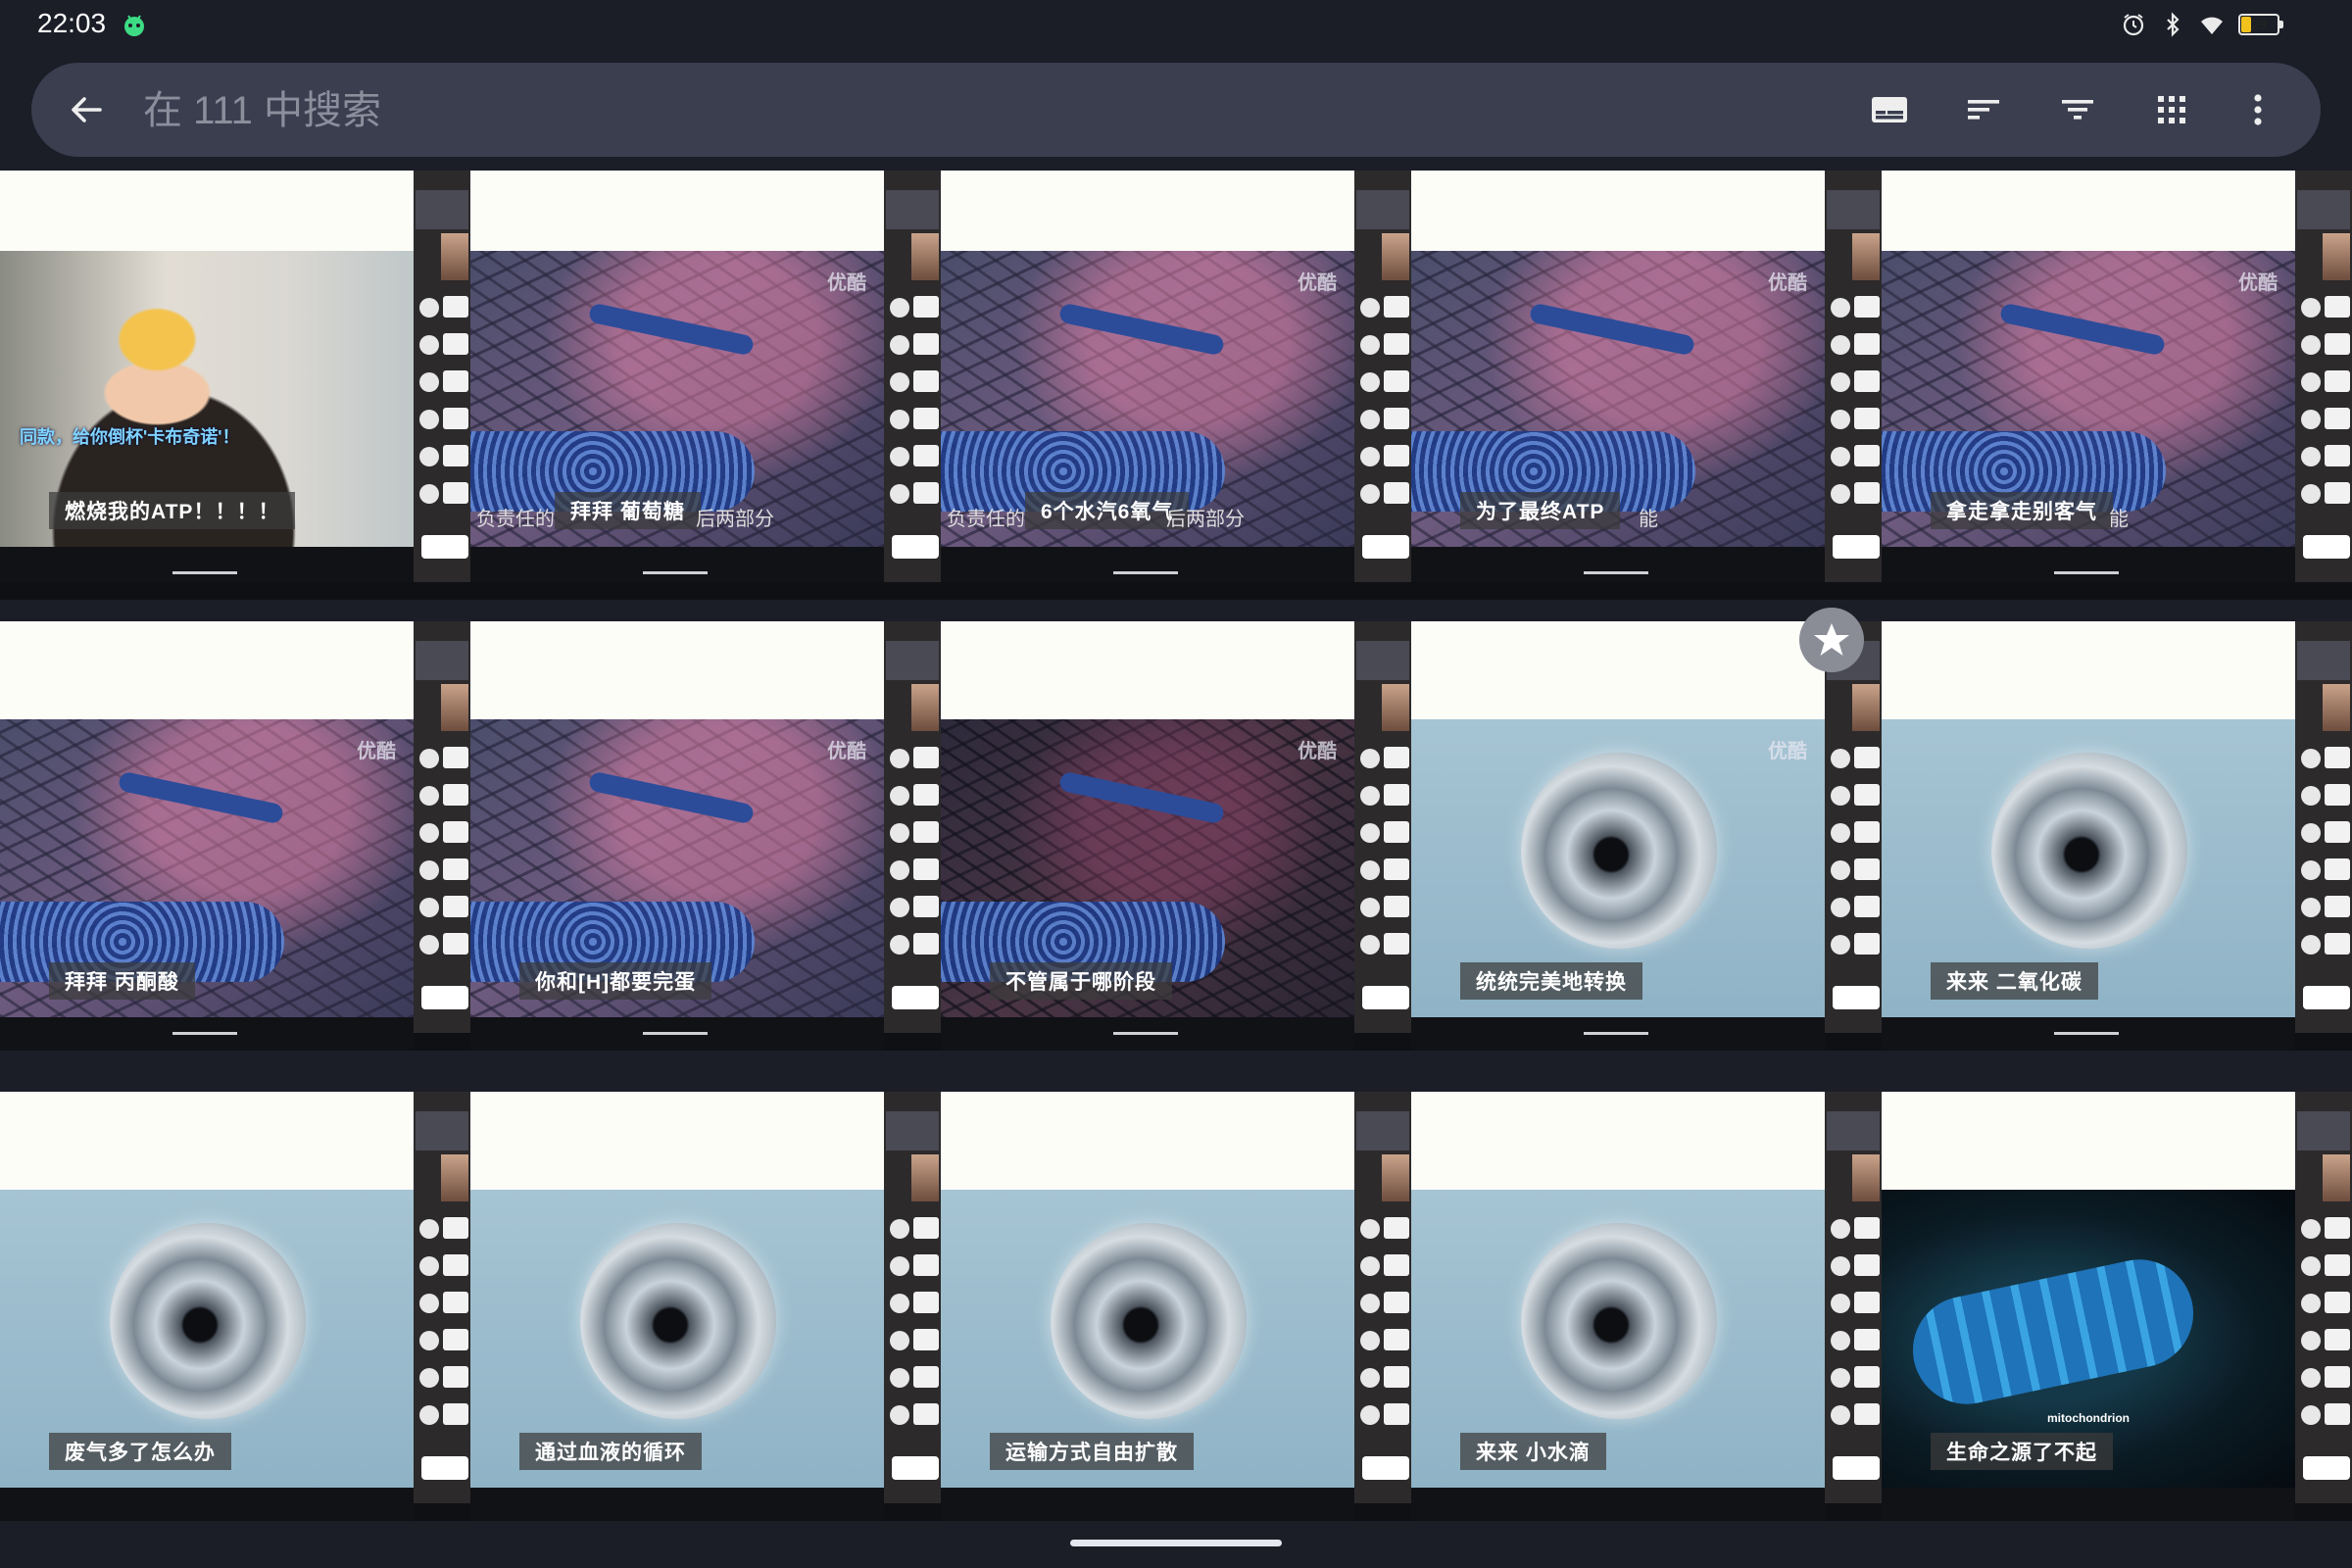 The image size is (2352, 1568). I want to click on video-frame: 优酷 统统完美地转换, so click(1618, 868).